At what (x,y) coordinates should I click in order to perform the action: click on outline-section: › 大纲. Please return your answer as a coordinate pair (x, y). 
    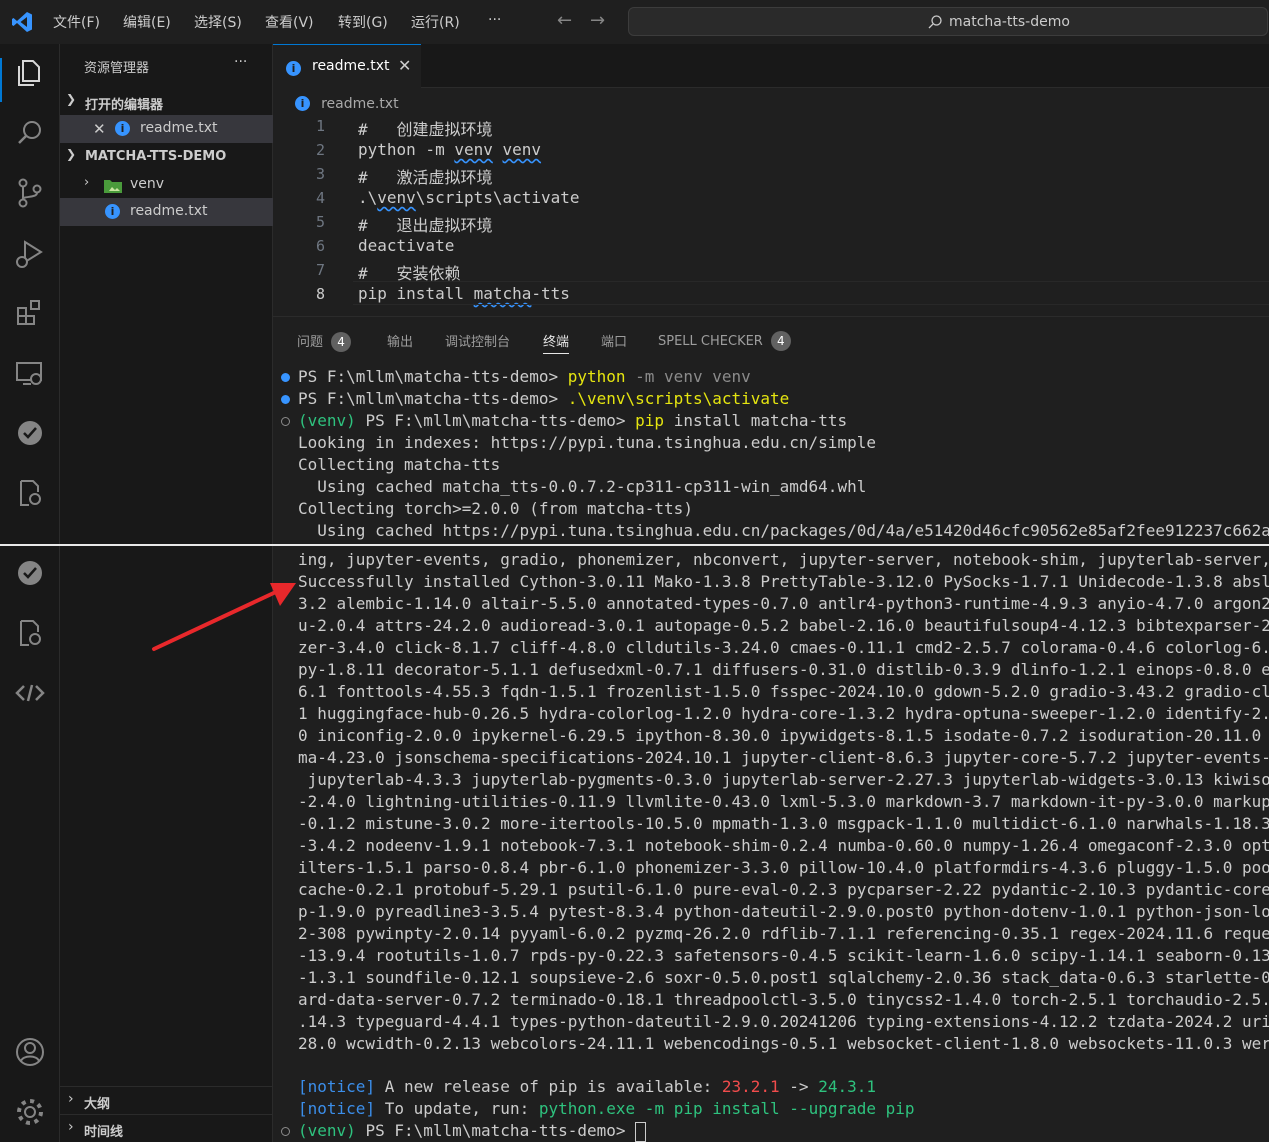
    Looking at the image, I should click on (166, 1100).